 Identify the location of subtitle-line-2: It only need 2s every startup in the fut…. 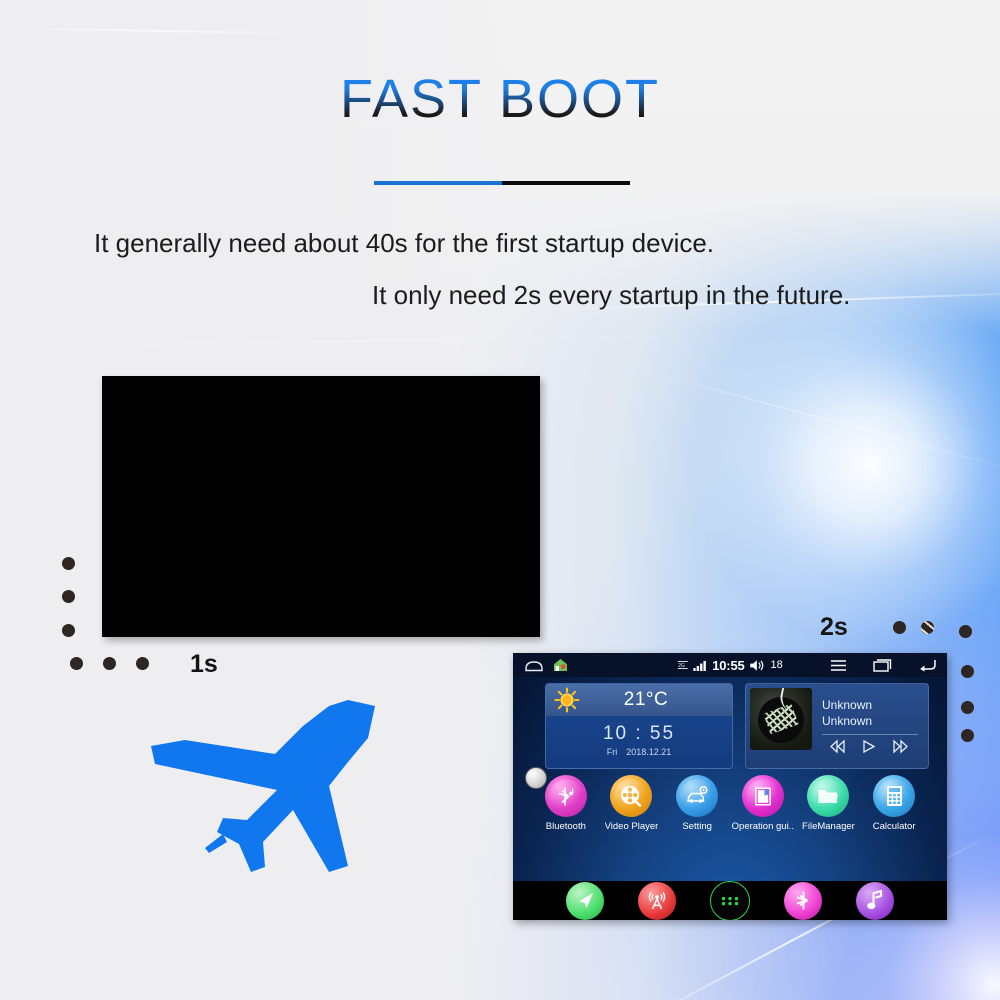
(611, 295).